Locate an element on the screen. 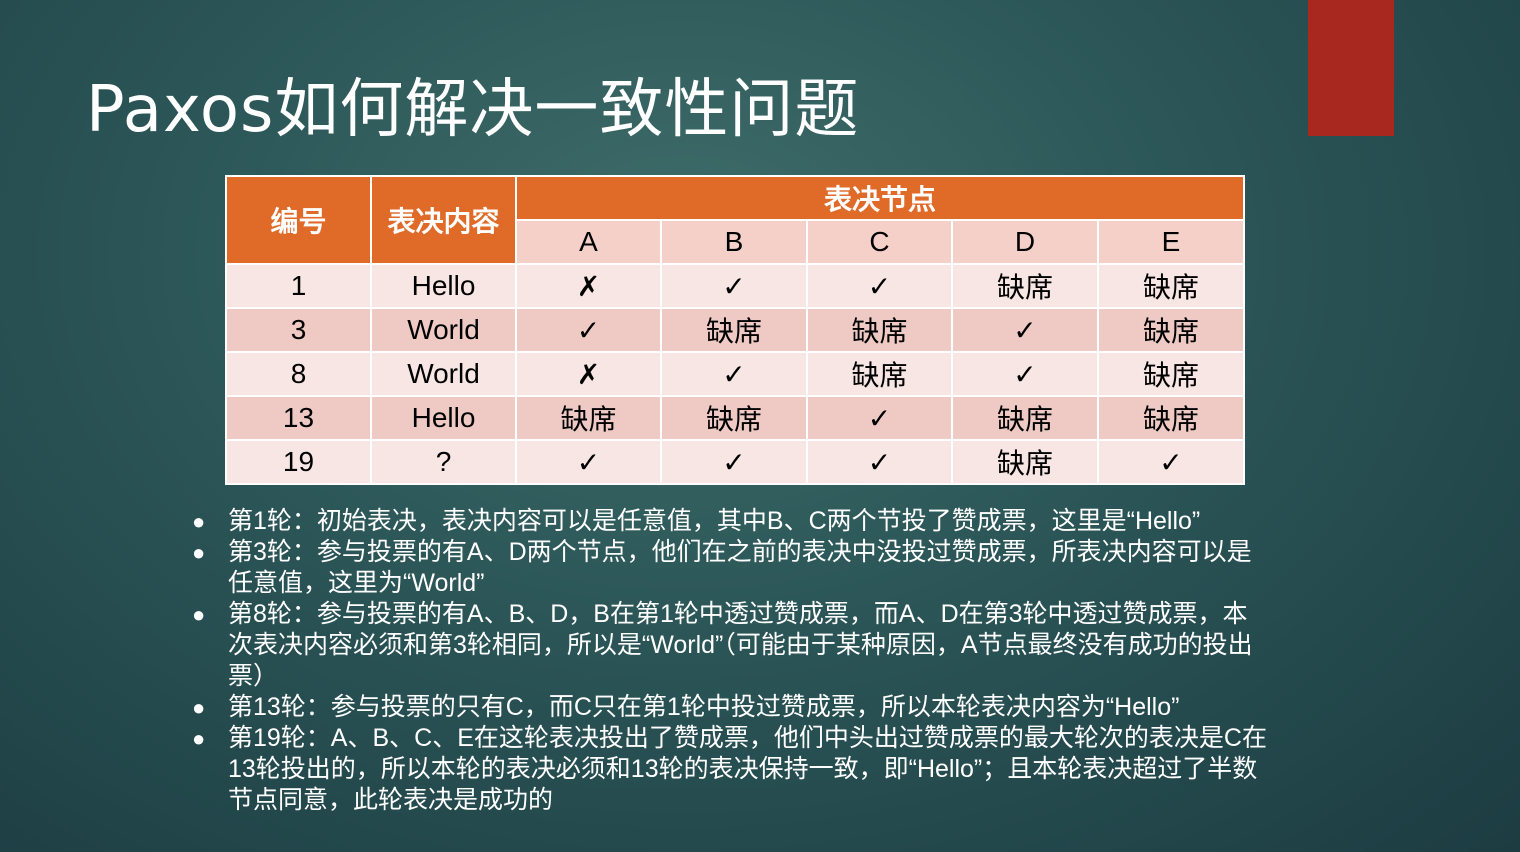 This screenshot has width=1520, height=852. header-nodes: 表决节点 is located at coordinates (880, 198).